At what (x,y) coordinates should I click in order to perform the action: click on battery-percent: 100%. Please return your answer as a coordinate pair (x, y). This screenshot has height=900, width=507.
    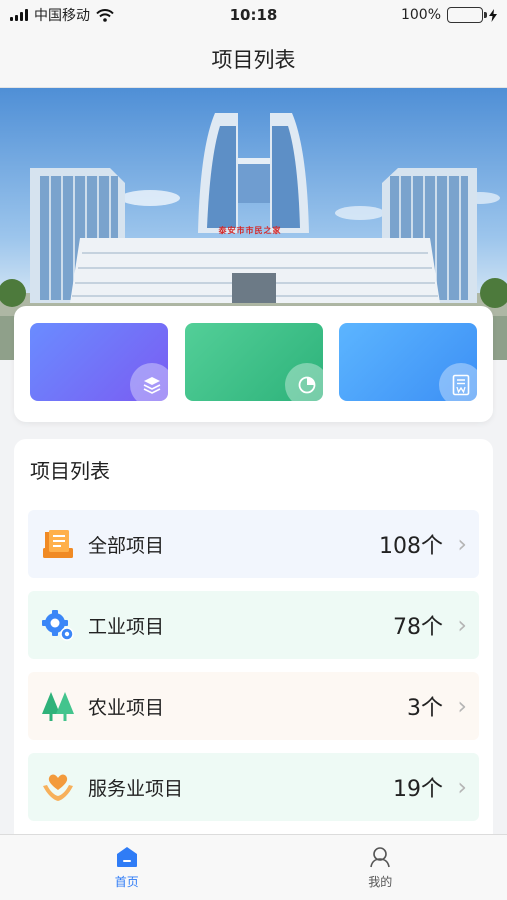
    Looking at the image, I should click on (420, 15).